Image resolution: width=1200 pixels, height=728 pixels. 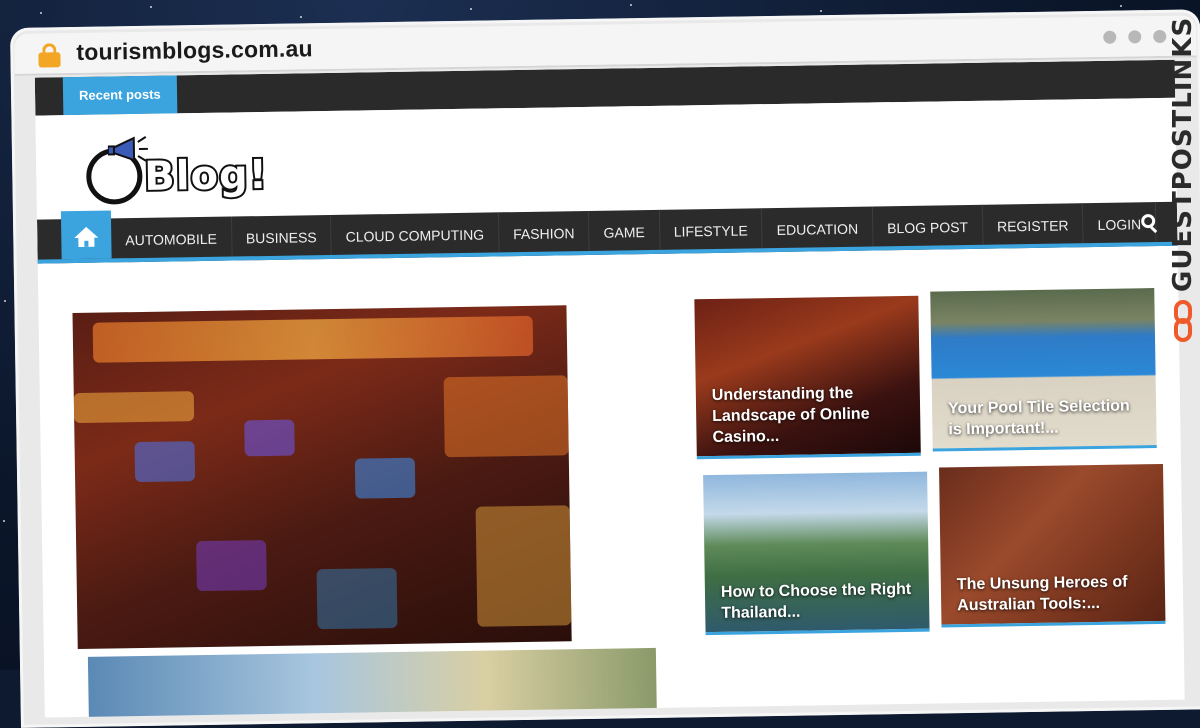 I want to click on nav-item-fashion: FASHION, so click(x=544, y=231).